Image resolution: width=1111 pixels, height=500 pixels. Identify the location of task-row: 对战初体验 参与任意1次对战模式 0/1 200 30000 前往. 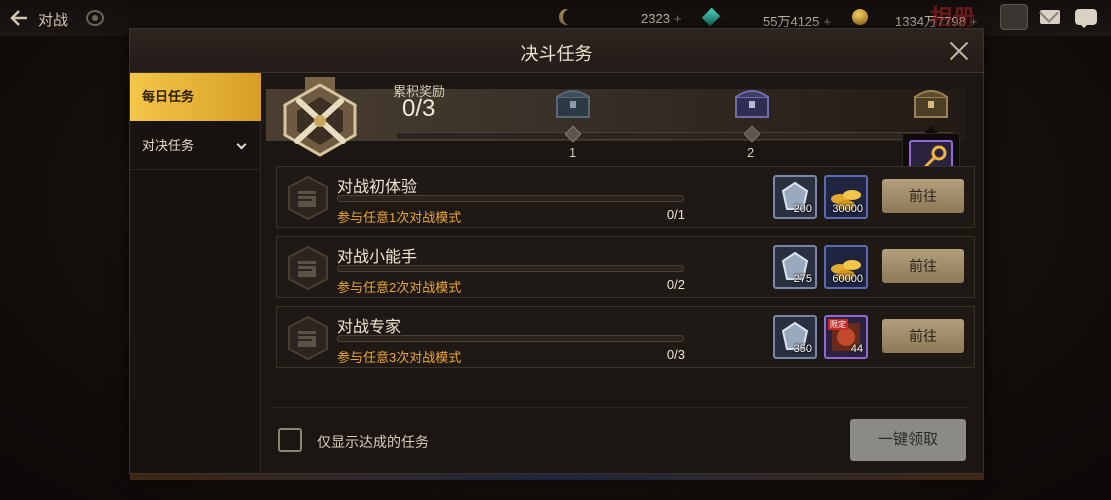
(625, 197).